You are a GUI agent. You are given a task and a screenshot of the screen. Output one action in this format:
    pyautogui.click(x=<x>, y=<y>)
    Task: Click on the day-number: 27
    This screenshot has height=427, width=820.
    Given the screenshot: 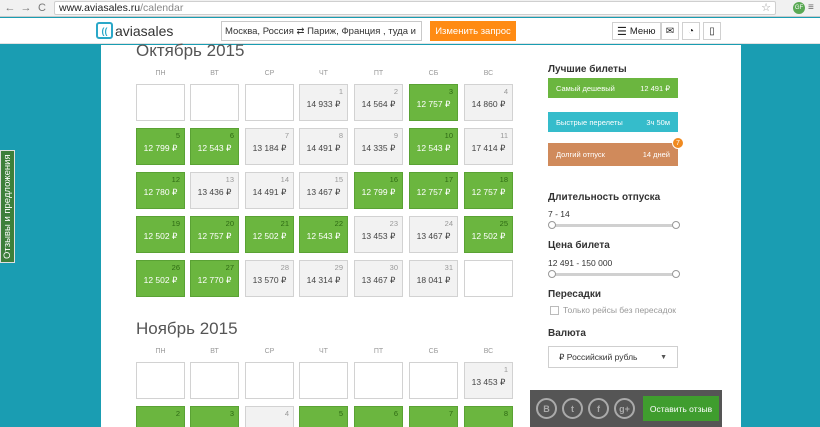 What is the action you would take?
    pyautogui.click(x=229, y=267)
    